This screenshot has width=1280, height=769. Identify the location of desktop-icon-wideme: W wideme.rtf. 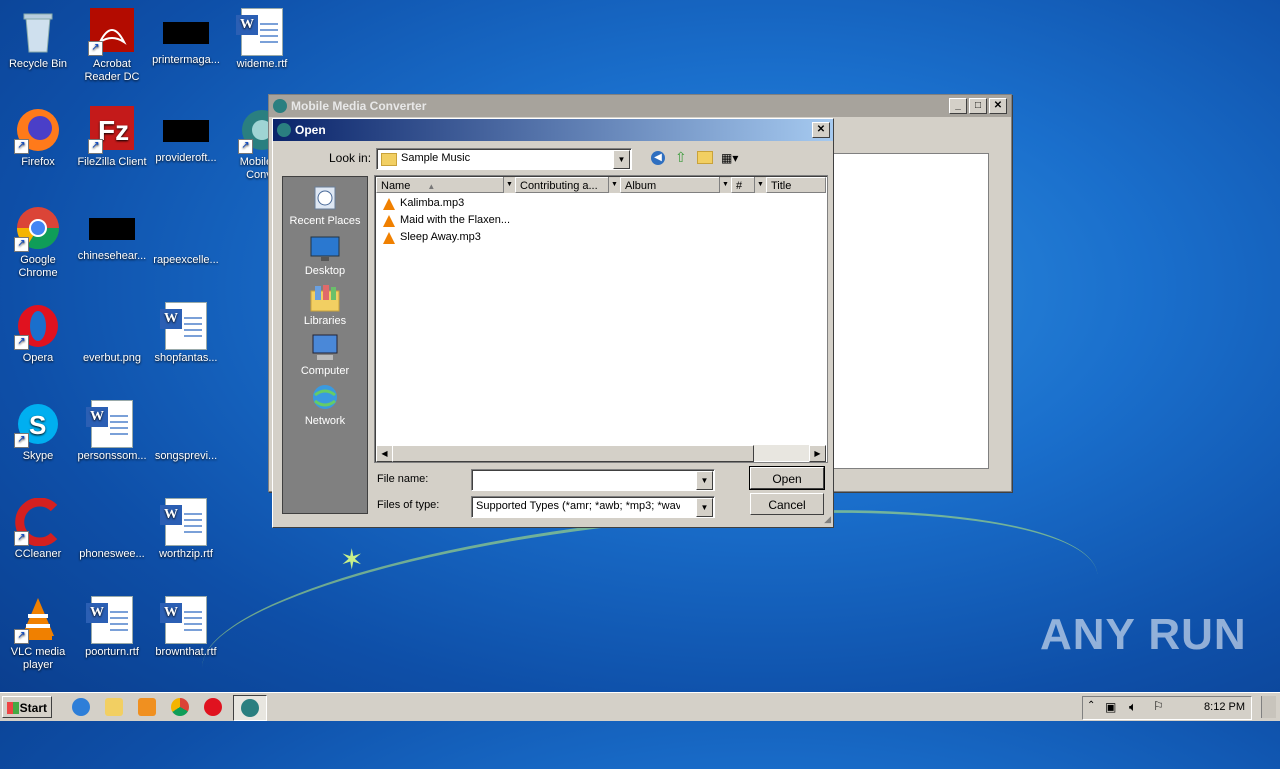
(262, 39).